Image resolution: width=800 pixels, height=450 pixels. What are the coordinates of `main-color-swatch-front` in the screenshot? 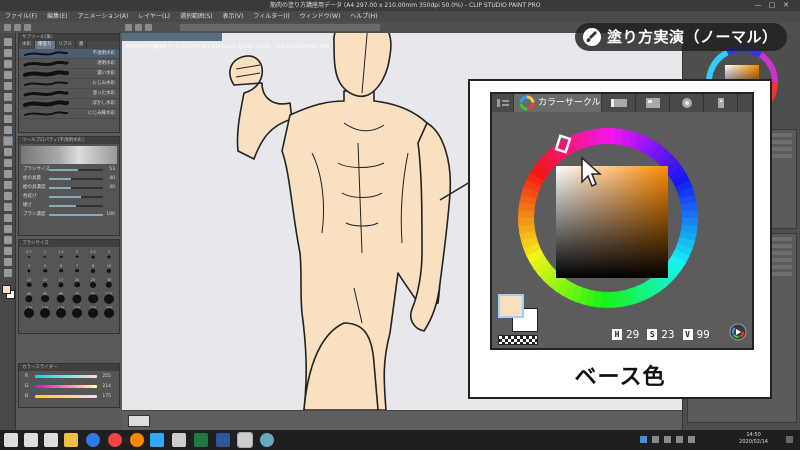 It's located at (511, 306).